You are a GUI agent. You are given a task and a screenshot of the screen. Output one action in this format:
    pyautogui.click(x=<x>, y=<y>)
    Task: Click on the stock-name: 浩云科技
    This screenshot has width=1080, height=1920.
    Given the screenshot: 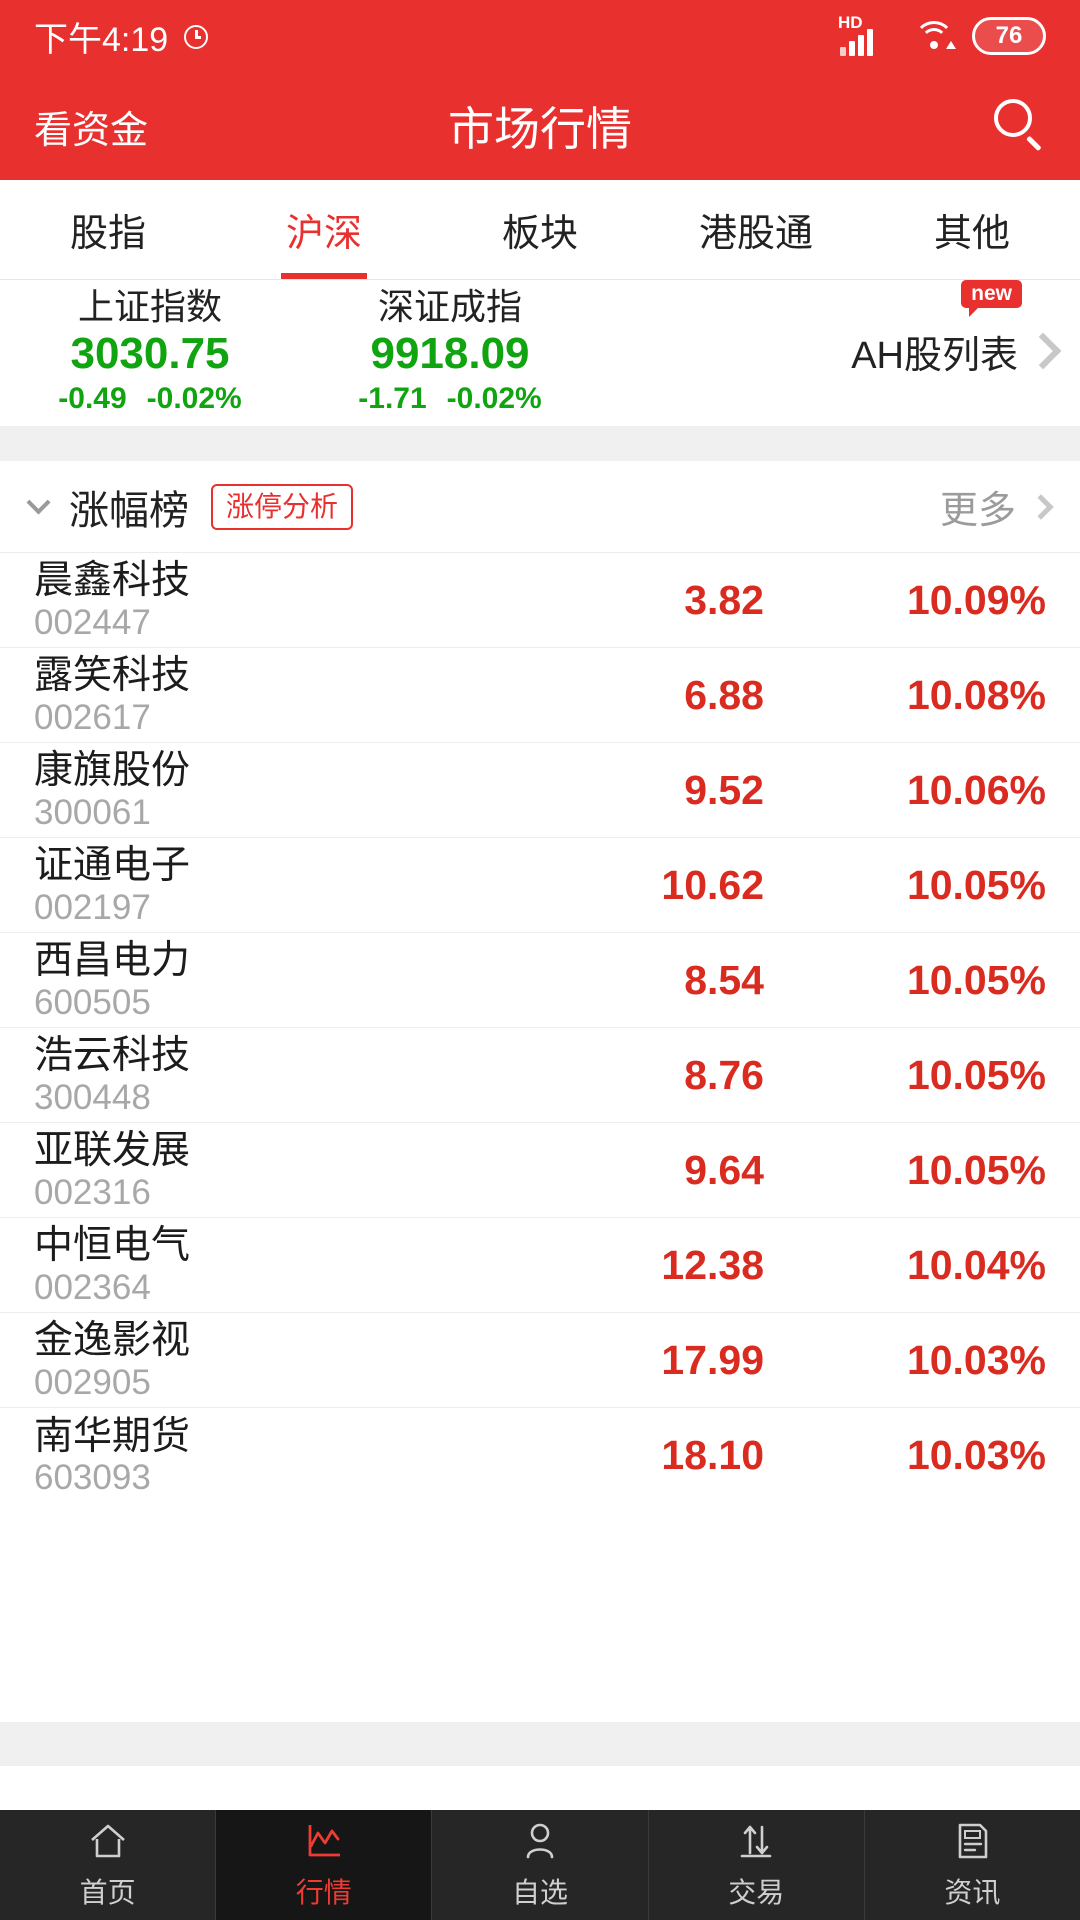 What is the action you would take?
    pyautogui.click(x=112, y=1056)
    